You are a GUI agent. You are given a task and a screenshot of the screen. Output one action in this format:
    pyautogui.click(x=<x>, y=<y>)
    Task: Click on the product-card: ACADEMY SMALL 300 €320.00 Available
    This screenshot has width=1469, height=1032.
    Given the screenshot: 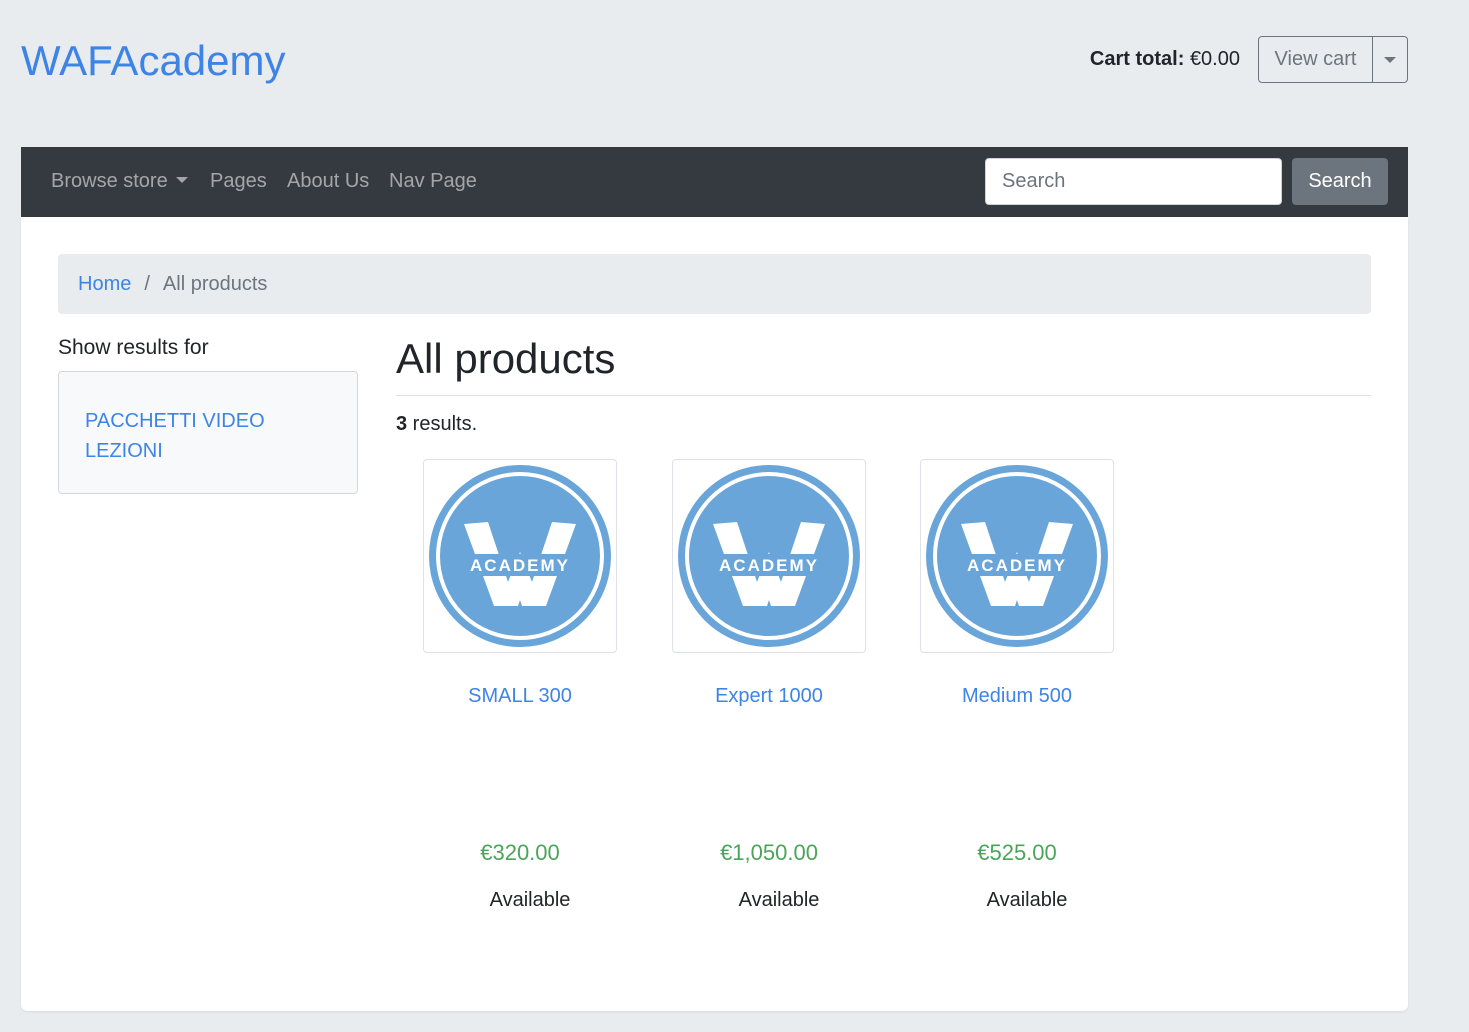 What is the action you would take?
    pyautogui.click(x=520, y=685)
    